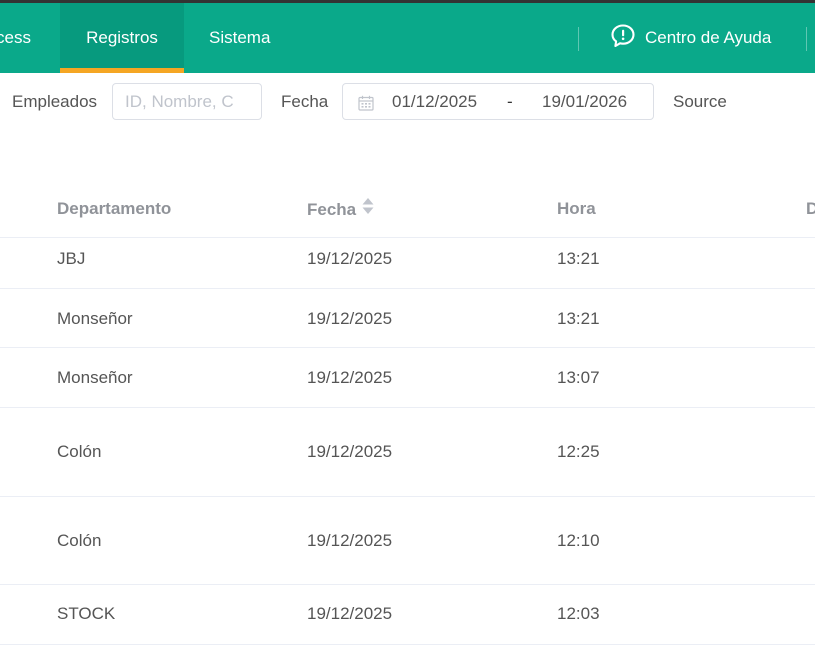 This screenshot has width=815, height=662. I want to click on nav-tab-access: cess, so click(15, 38).